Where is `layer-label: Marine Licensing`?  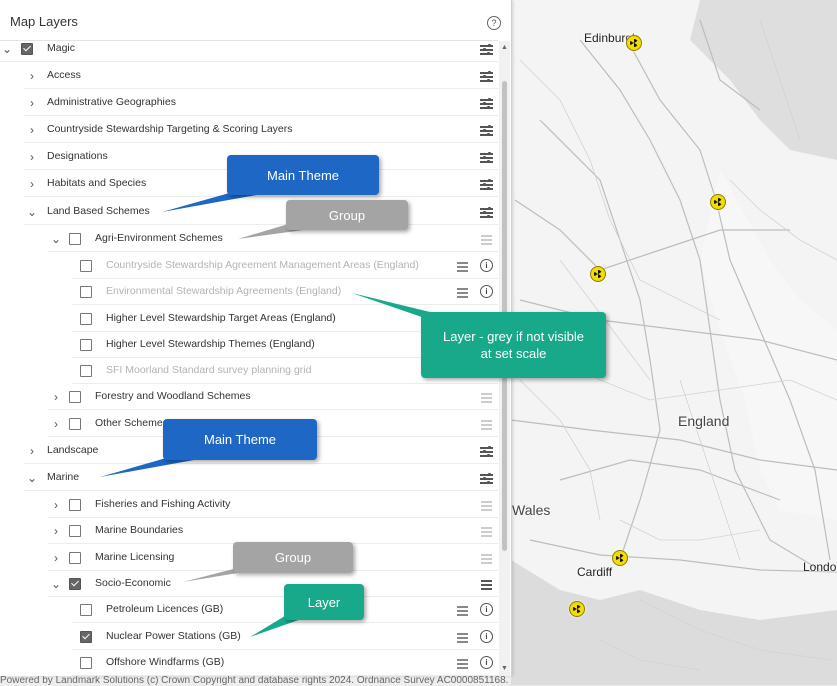 layer-label: Marine Licensing is located at coordinates (134, 557).